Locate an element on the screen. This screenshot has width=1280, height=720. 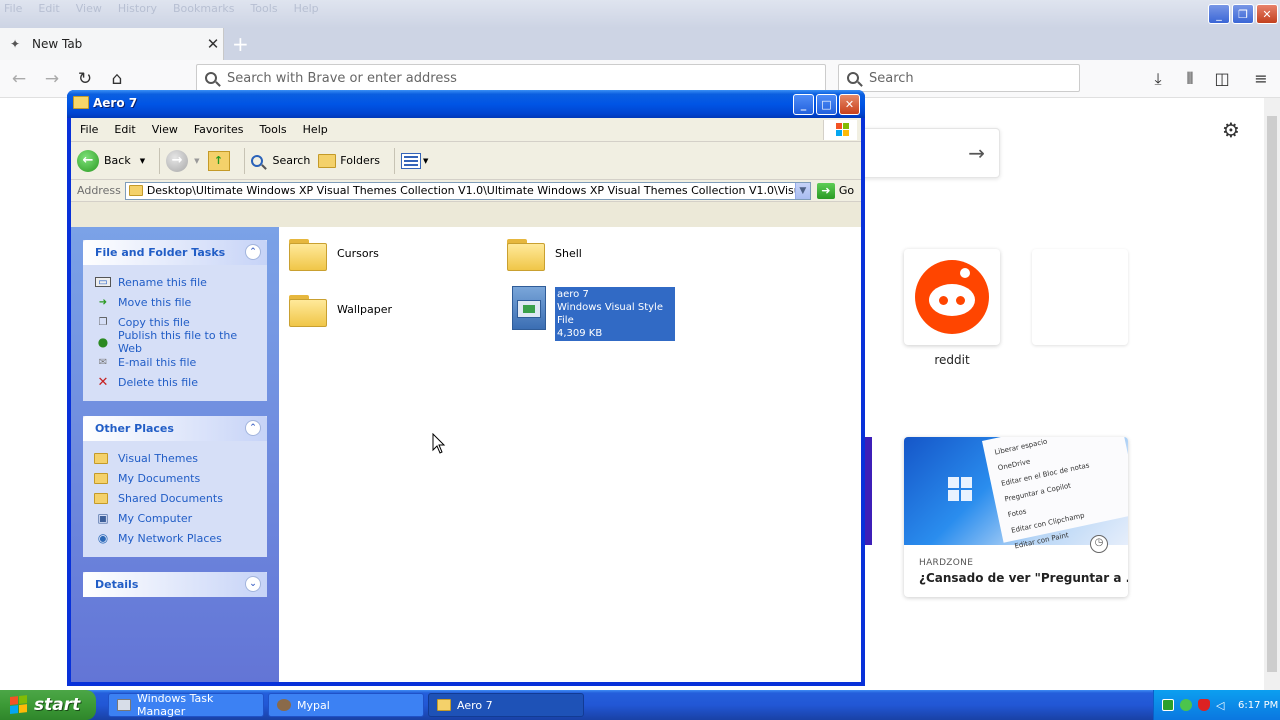
explorer-maximize-button: □ is located at coordinates (826, 104).